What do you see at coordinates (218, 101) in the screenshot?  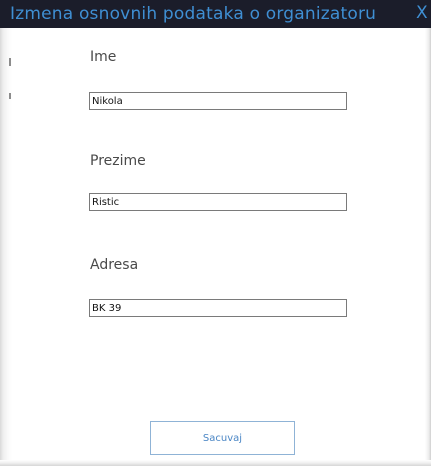 I see `first-name-input` at bounding box center [218, 101].